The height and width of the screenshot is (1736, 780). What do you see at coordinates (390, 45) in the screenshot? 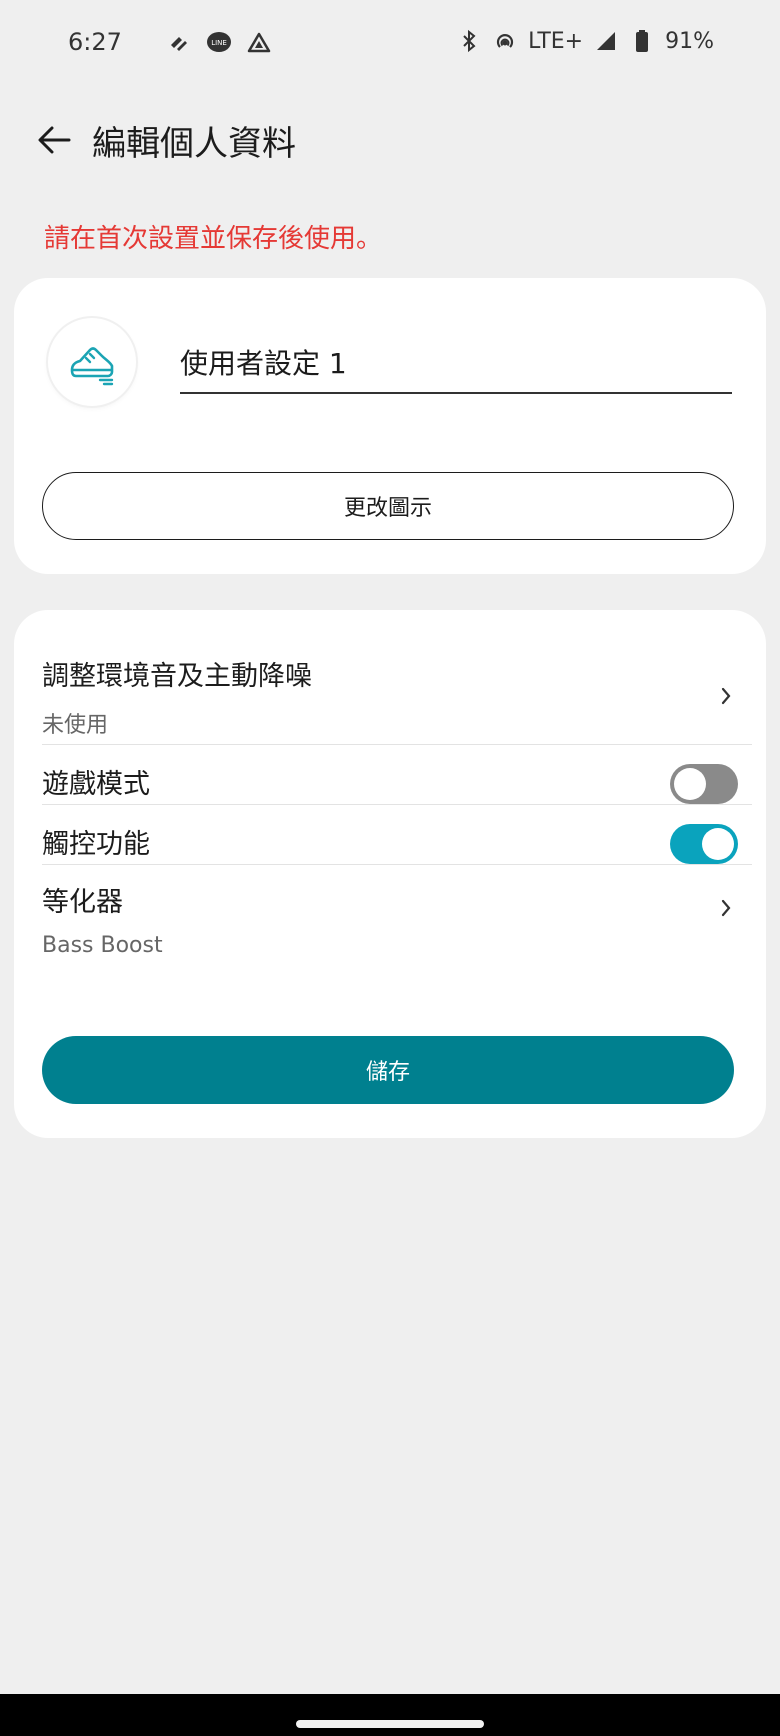
I see `status-bar: 6:27 LINE LTE+ 91%` at bounding box center [390, 45].